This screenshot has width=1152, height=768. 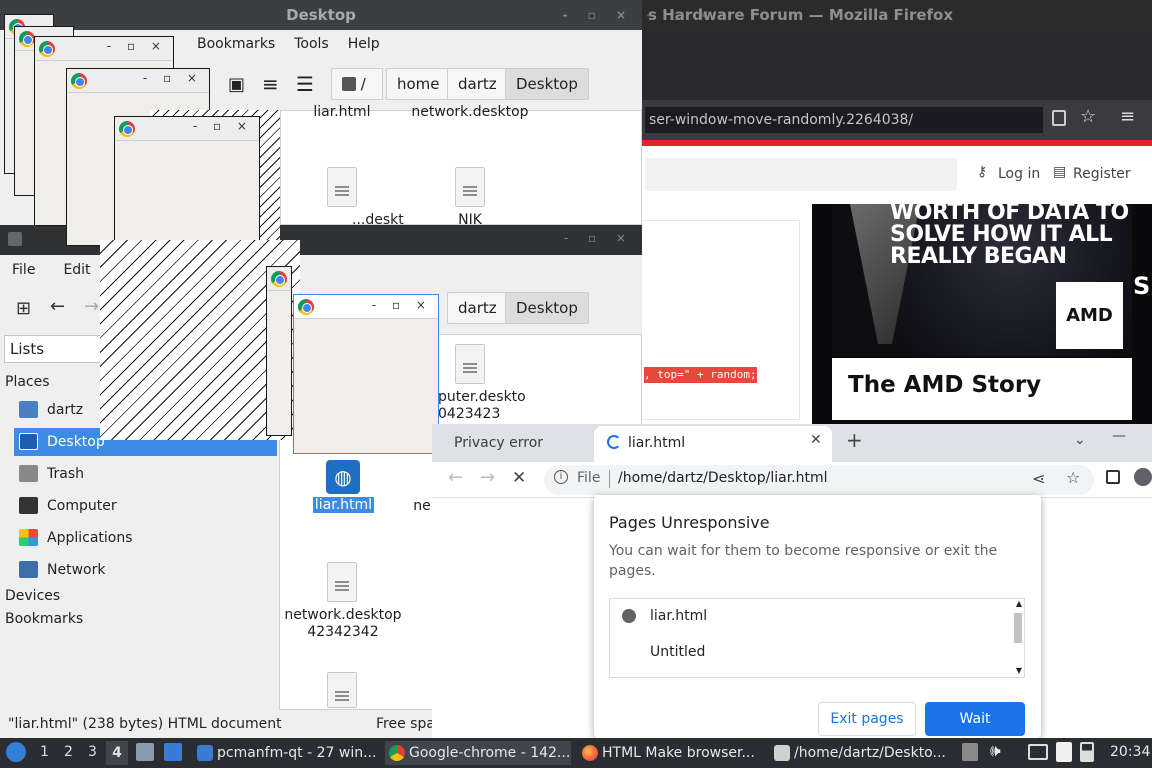 What do you see at coordinates (1059, 118) in the screenshot?
I see `reader-view-icon` at bounding box center [1059, 118].